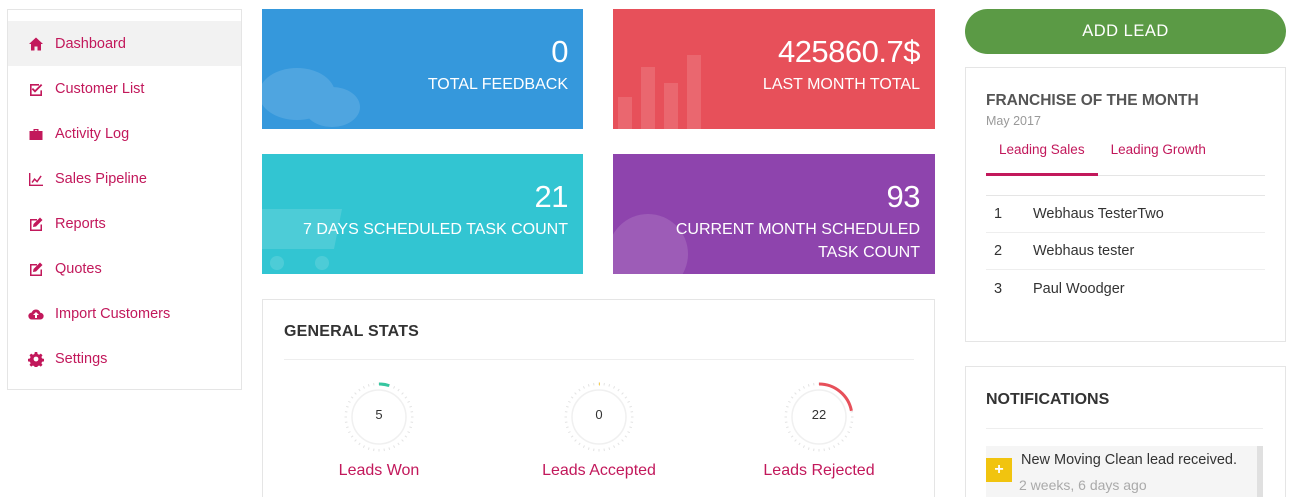 This screenshot has width=1305, height=497. I want to click on franchise-name: Webhaus tester, so click(1084, 251).